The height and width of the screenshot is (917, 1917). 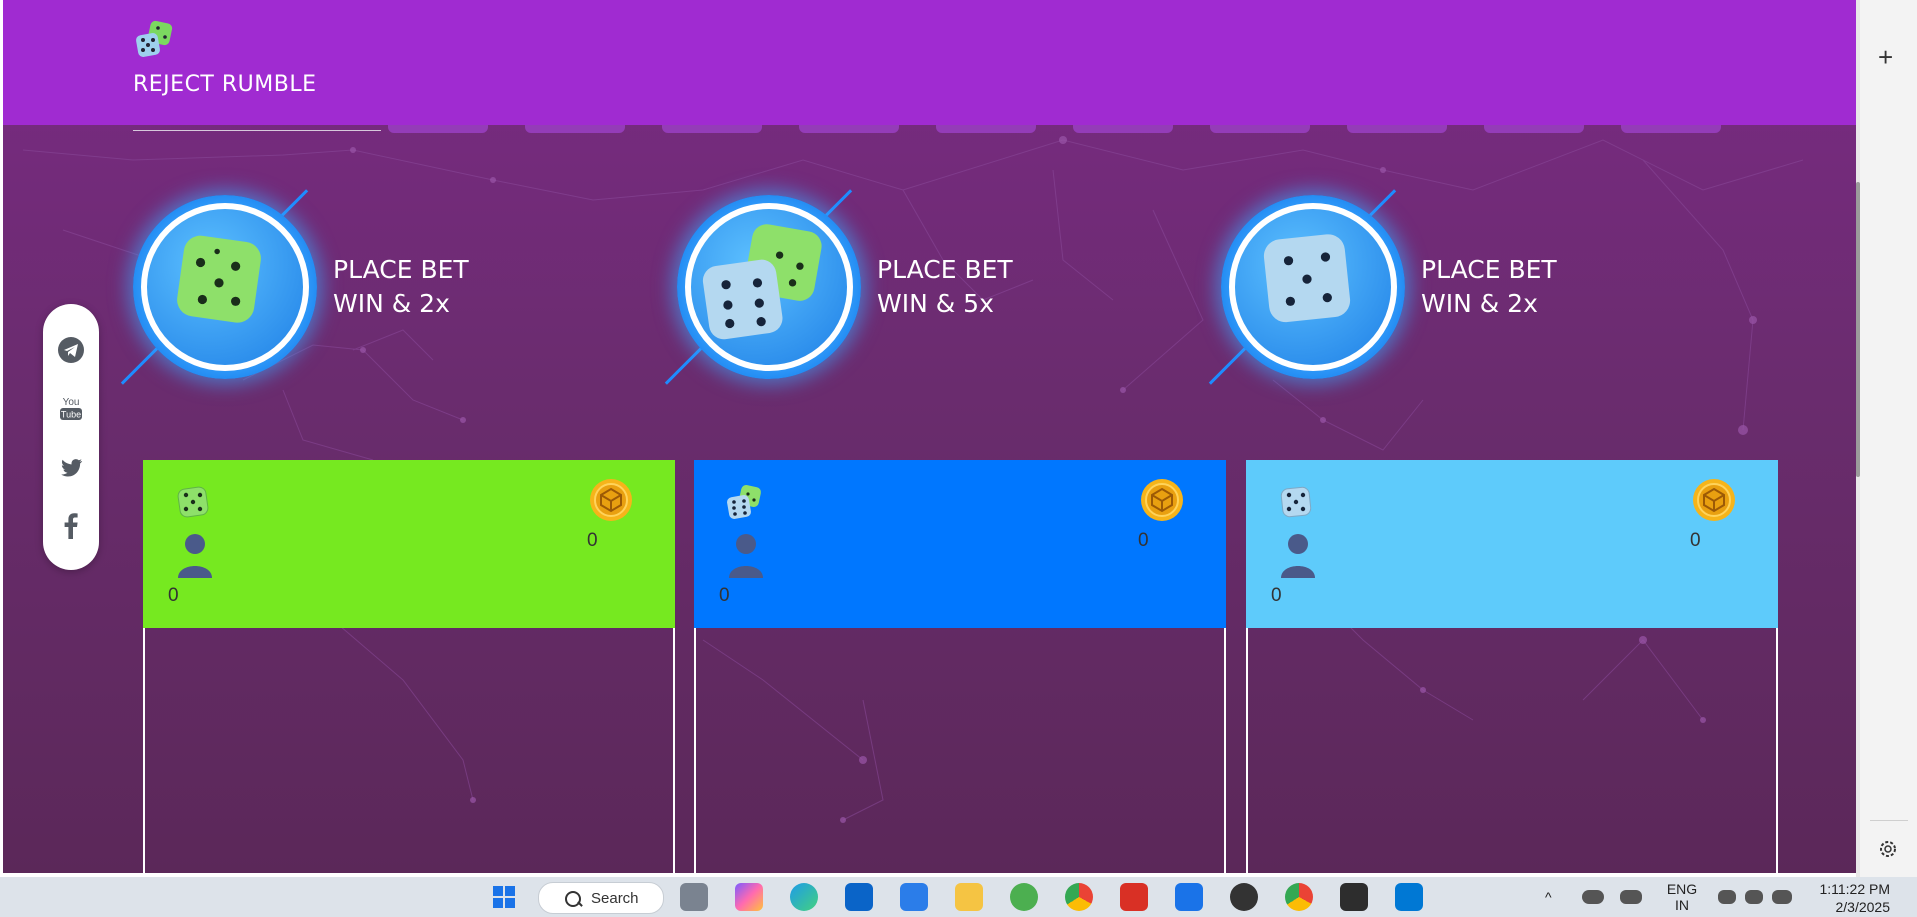 I want to click on volume-muted-icon, so click(x=1754, y=897).